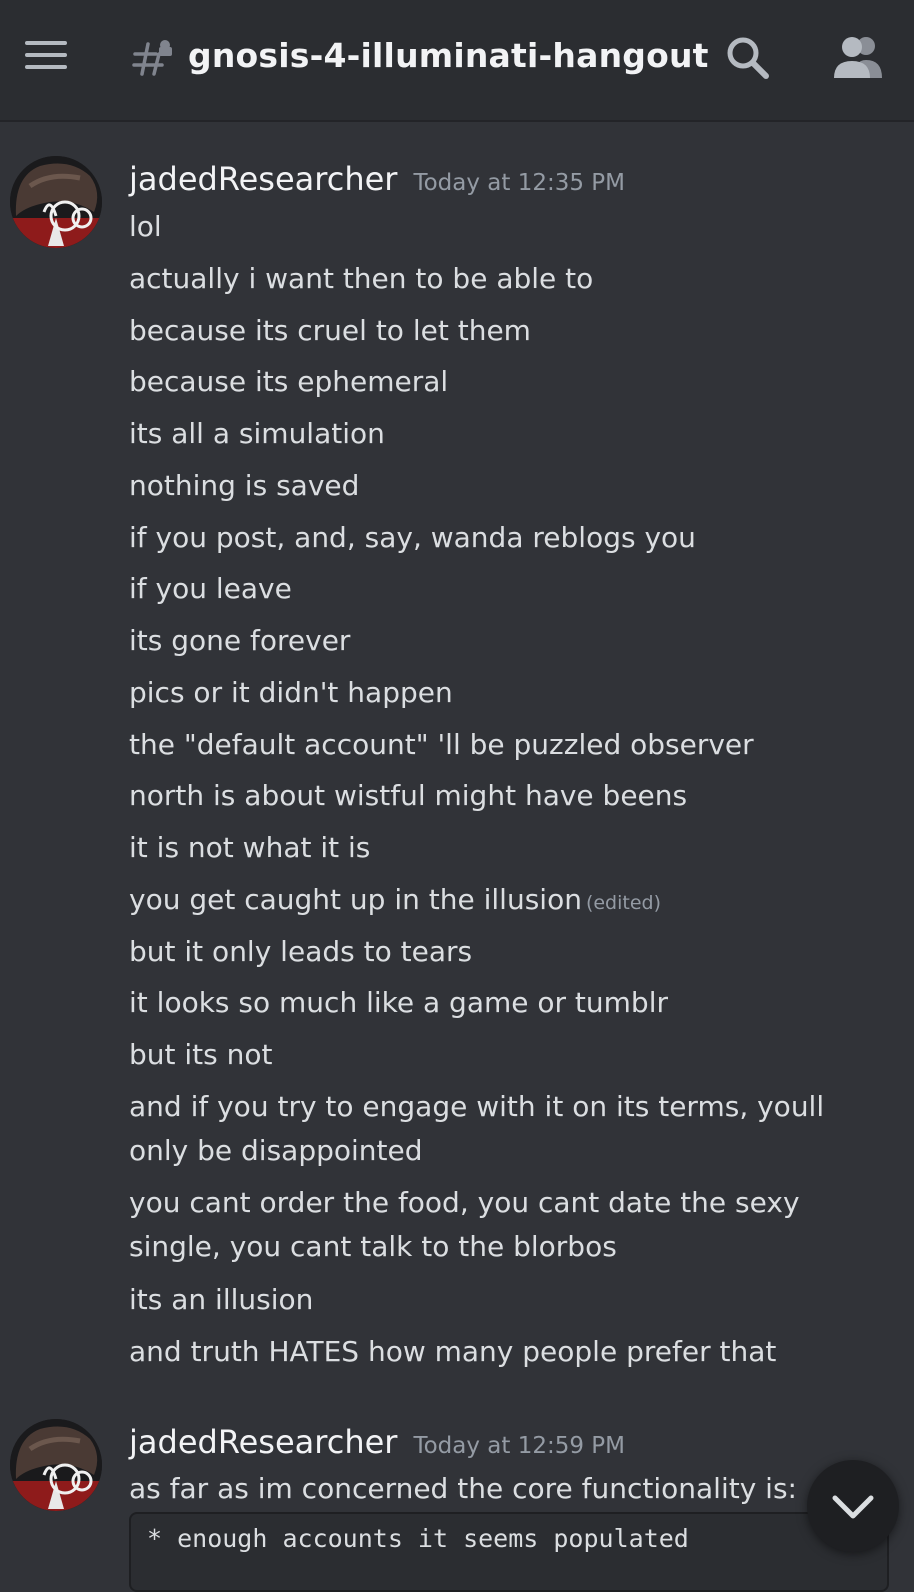 This screenshot has height=1592, width=914. Describe the element at coordinates (519, 183) in the screenshot. I see `message-timestamp: Today at 12:35 PM` at that location.